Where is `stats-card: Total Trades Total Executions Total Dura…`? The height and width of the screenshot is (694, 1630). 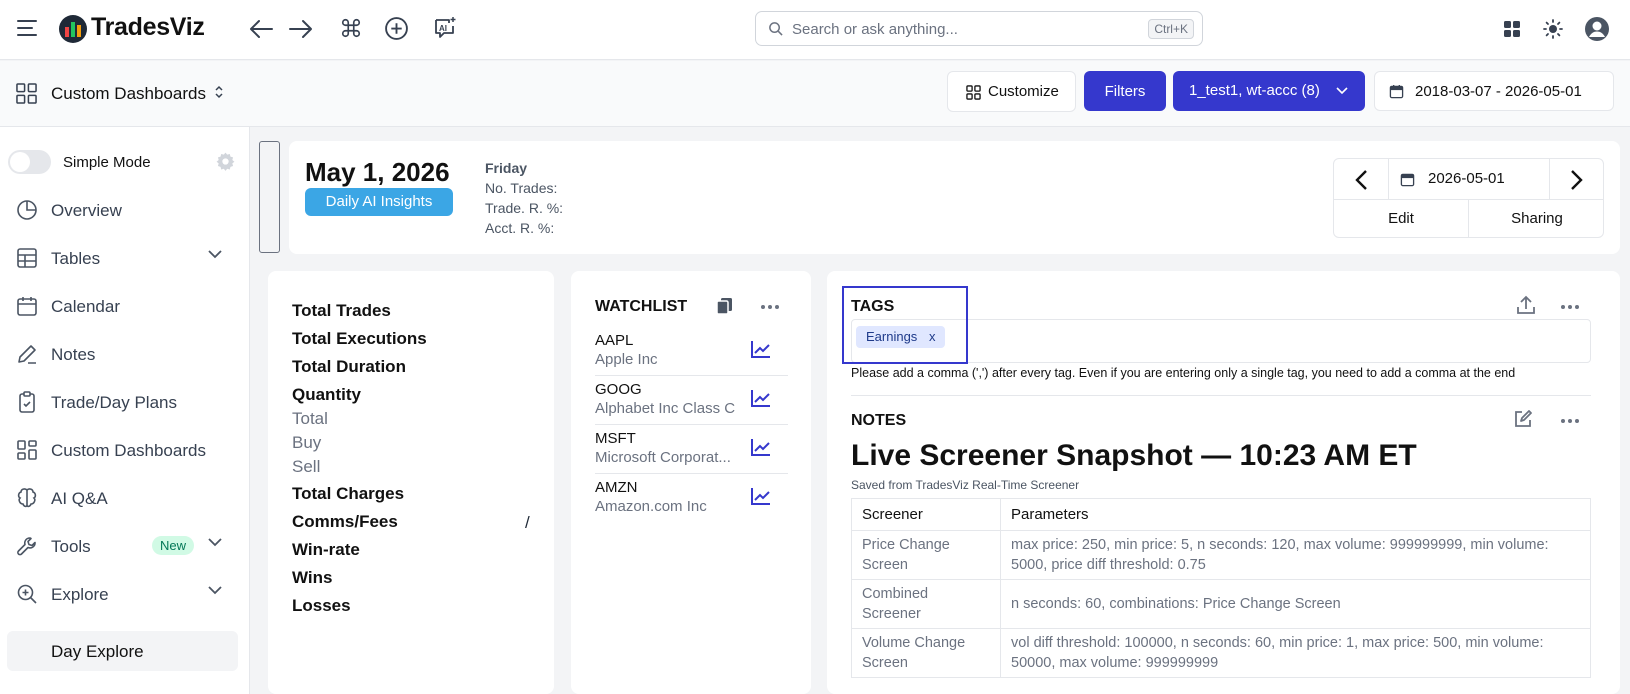
stats-card: Total Trades Total Executions Total Dura… is located at coordinates (411, 482).